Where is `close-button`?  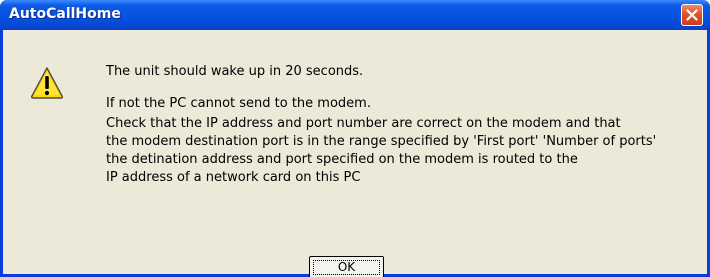 close-button is located at coordinates (692, 15).